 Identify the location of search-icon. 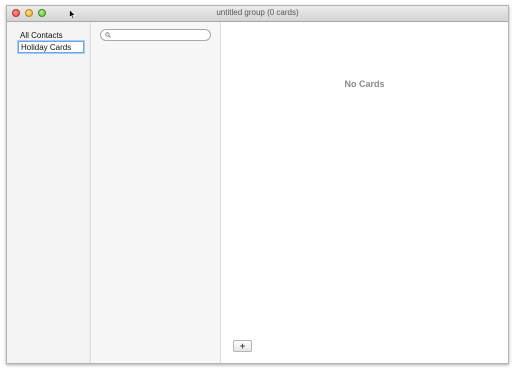
(108, 35).